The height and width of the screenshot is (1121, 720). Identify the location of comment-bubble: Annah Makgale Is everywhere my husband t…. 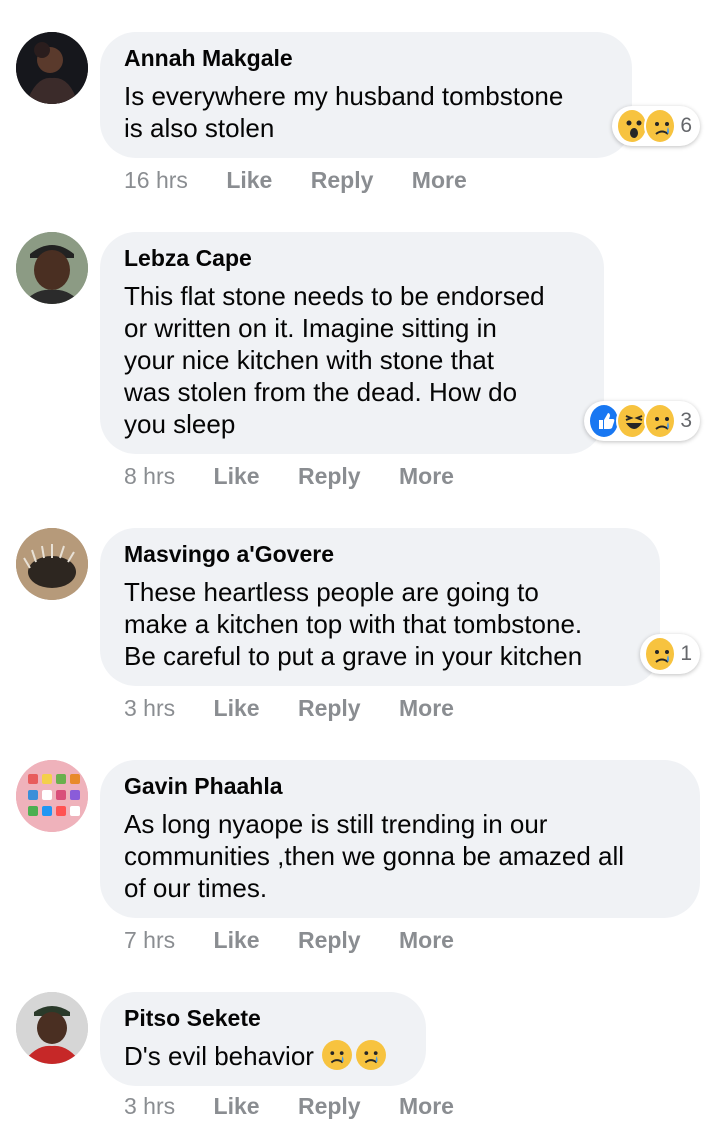
(366, 95).